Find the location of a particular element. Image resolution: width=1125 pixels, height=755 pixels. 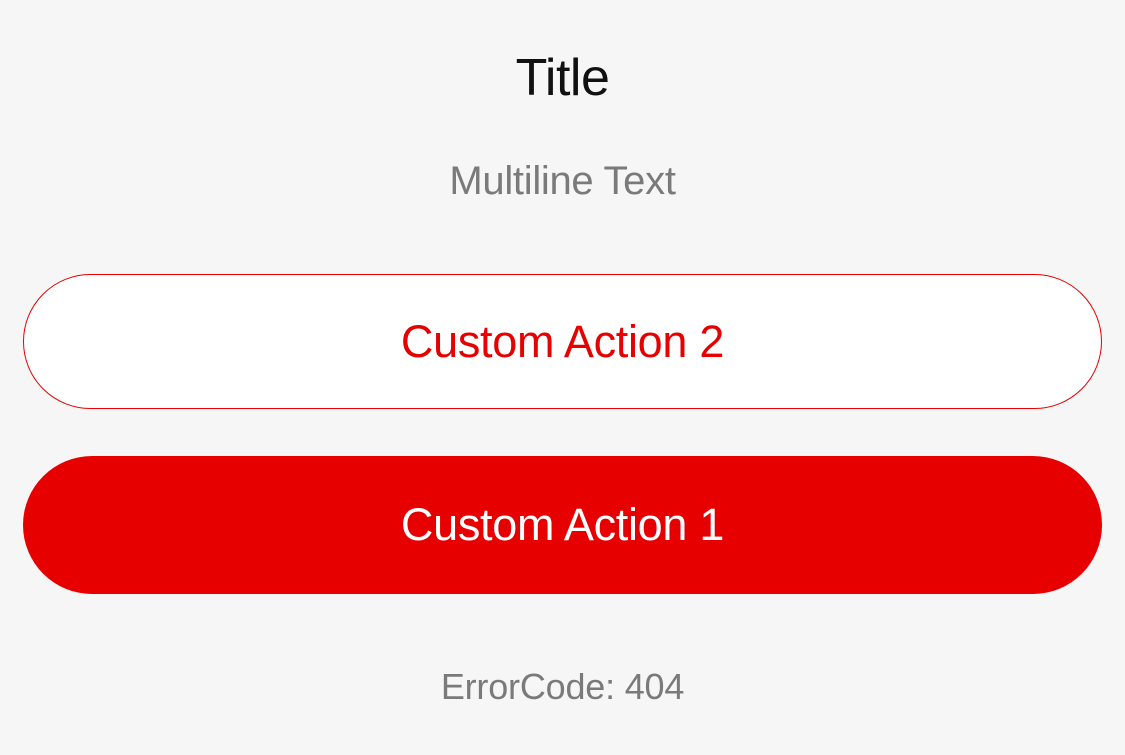

custom-action-1-label: Custom Action 1 is located at coordinates (562, 524).